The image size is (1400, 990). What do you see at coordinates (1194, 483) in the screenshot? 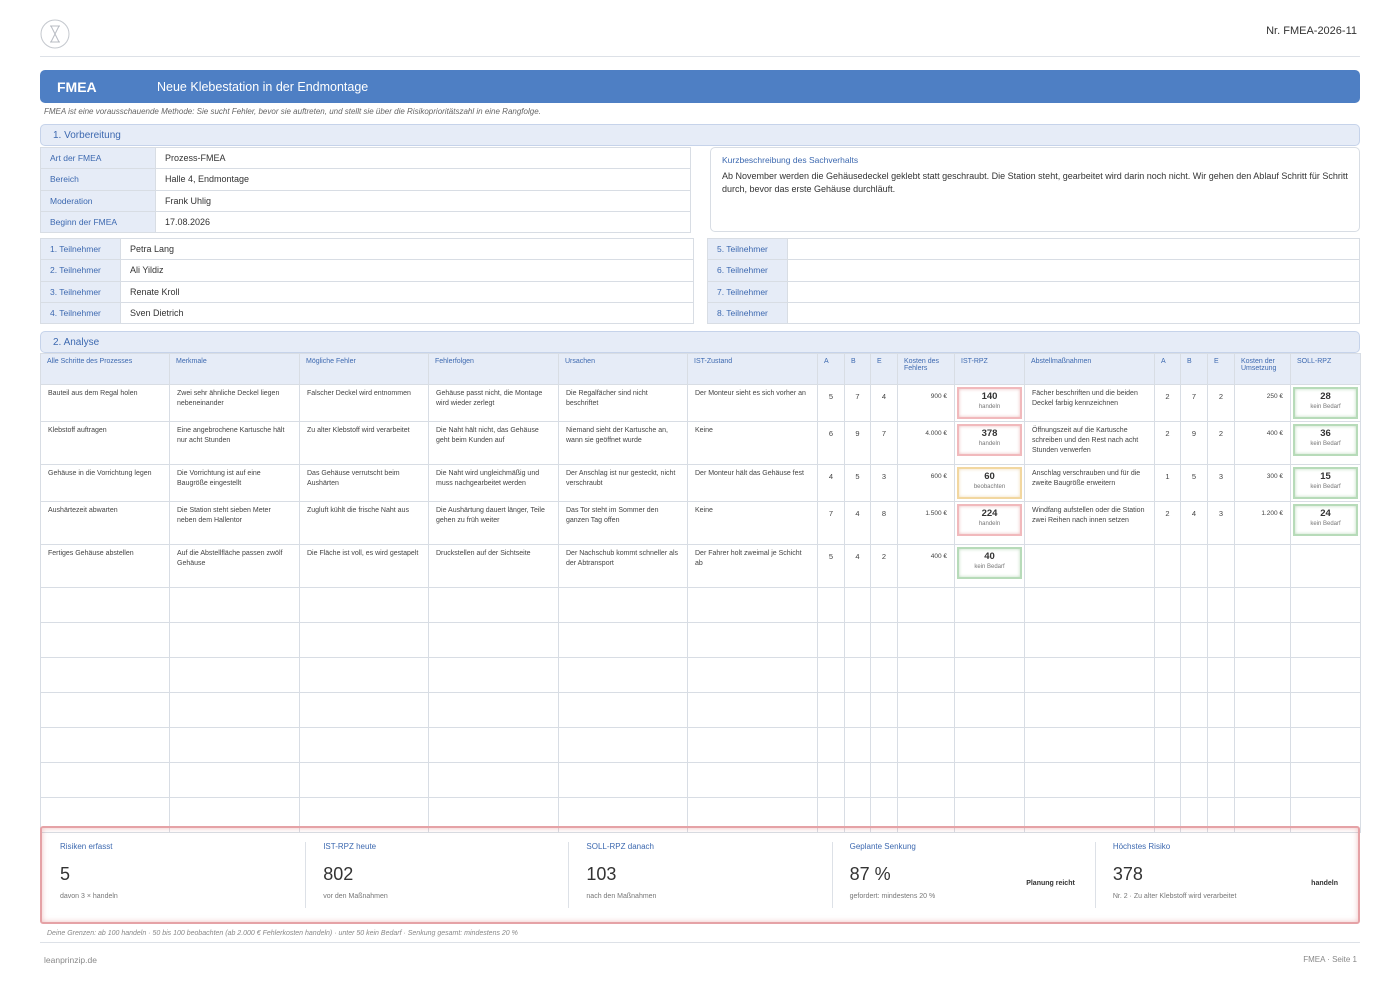
I see `severity-after-cell: 5` at bounding box center [1194, 483].